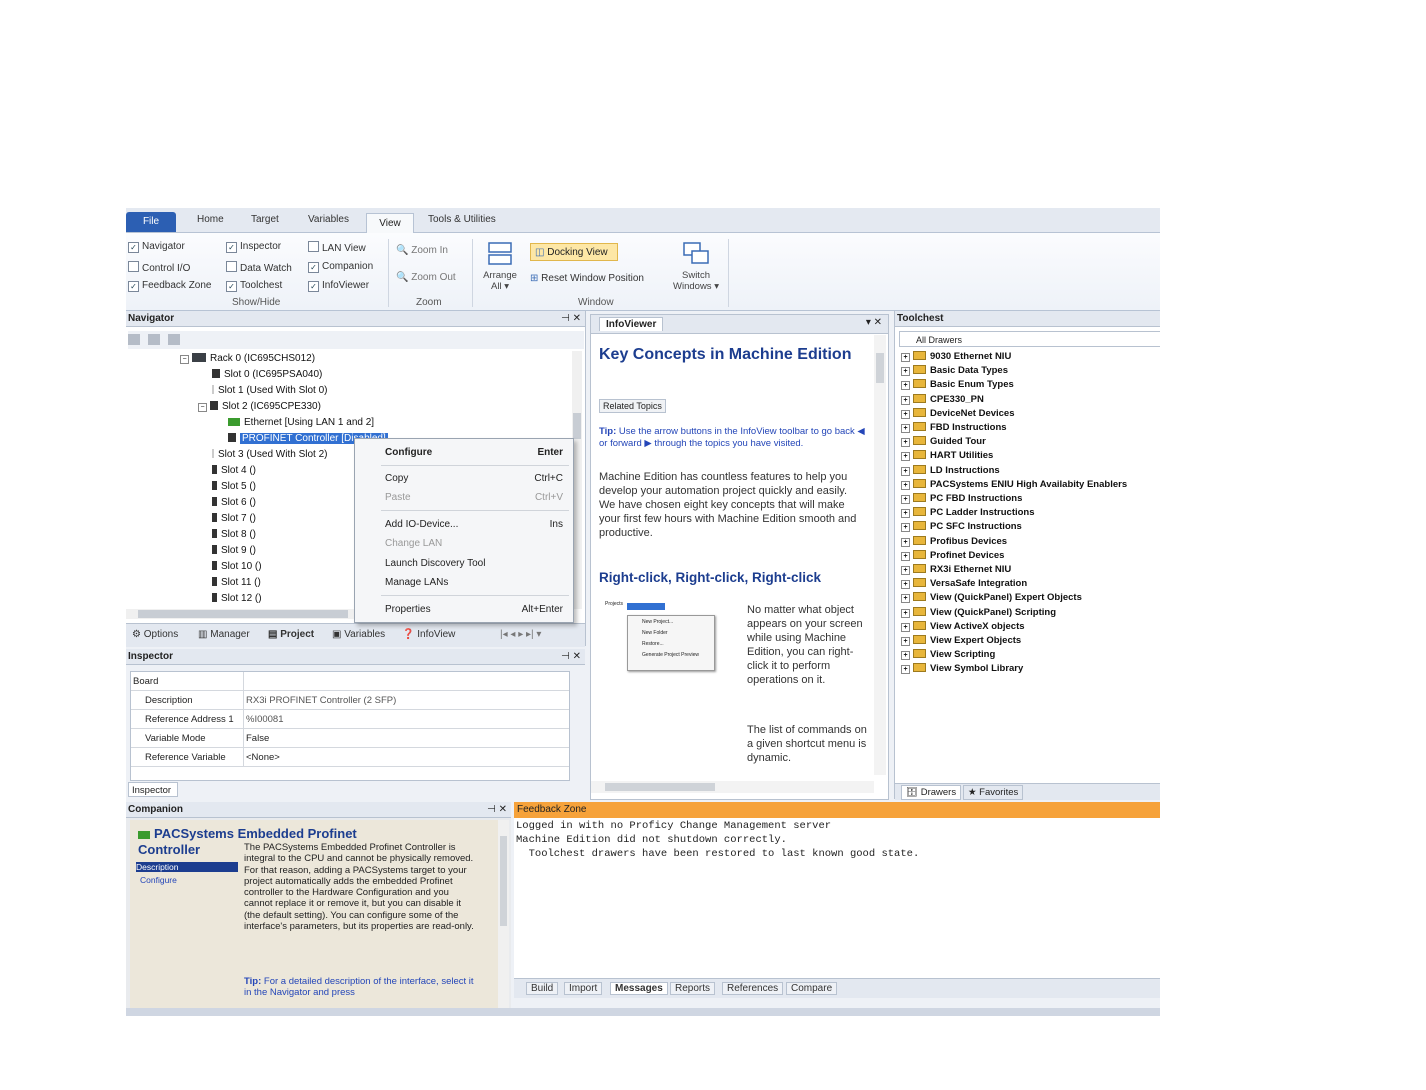  Describe the element at coordinates (954, 427) in the screenshot. I see `toolchest-drawer-item: + FBD Instructions` at that location.